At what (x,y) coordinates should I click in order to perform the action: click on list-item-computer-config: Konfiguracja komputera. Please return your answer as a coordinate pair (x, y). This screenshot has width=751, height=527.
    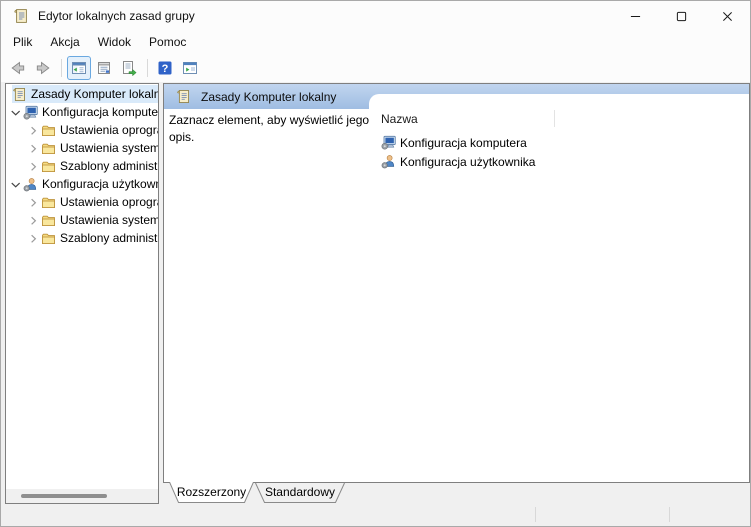
    Looking at the image, I should click on (563, 142).